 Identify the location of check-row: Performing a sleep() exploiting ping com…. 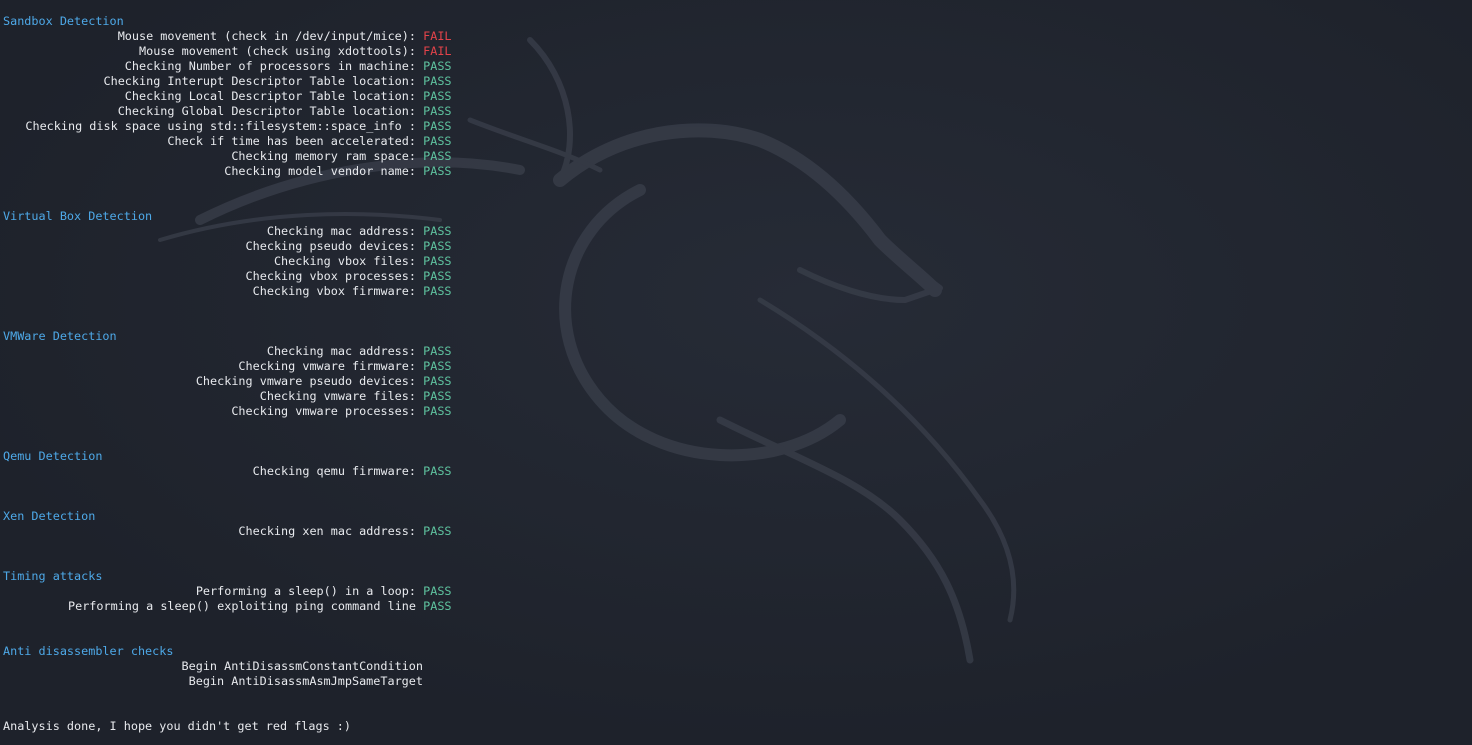
(733, 606).